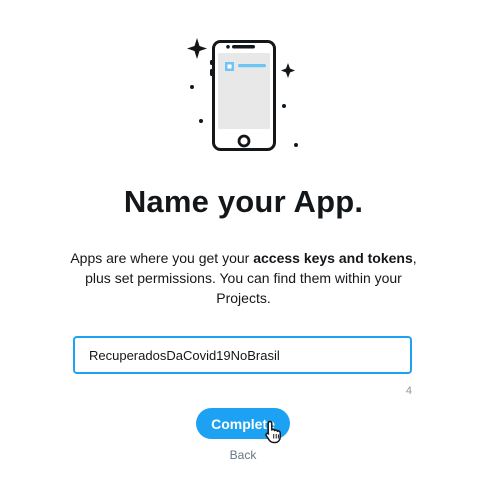 The image size is (487, 487). What do you see at coordinates (242, 94) in the screenshot?
I see `phone-app-icon` at bounding box center [242, 94].